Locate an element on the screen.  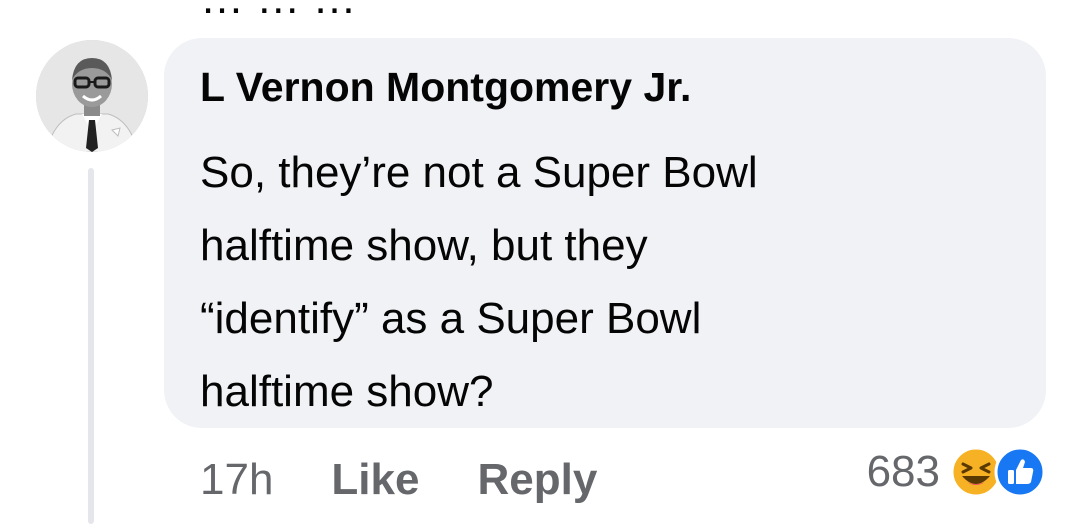
reaction-icons is located at coordinates (999, 472).